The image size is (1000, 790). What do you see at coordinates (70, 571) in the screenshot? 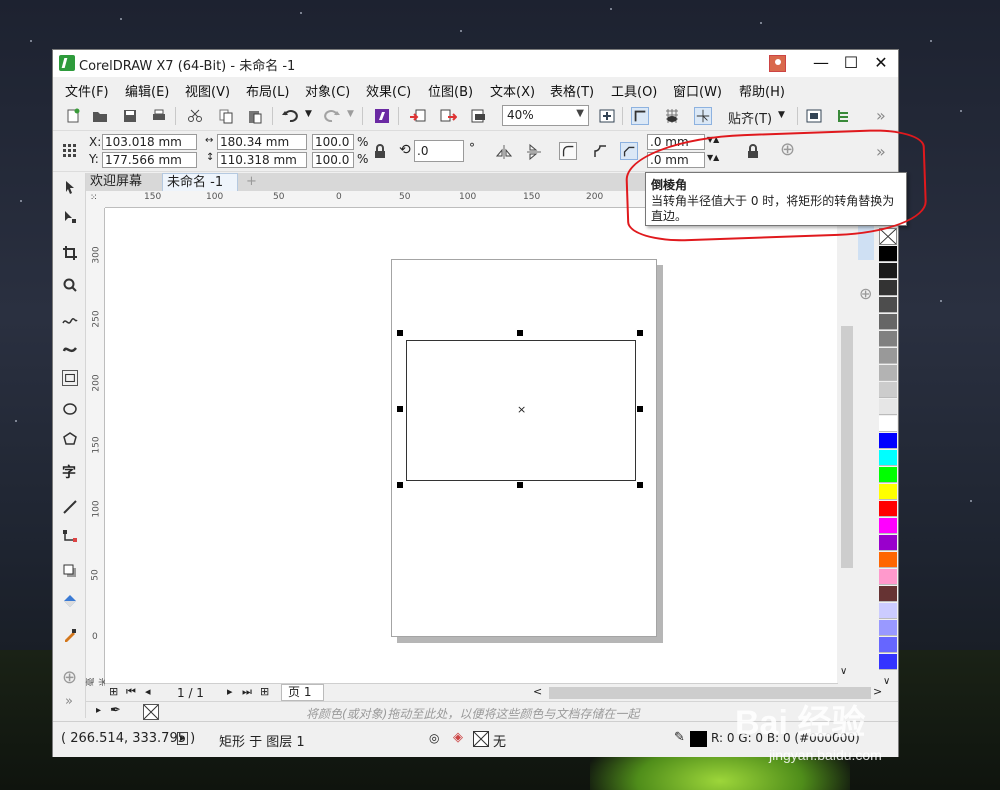
I see `drop-shadow-tool-icon` at bounding box center [70, 571].